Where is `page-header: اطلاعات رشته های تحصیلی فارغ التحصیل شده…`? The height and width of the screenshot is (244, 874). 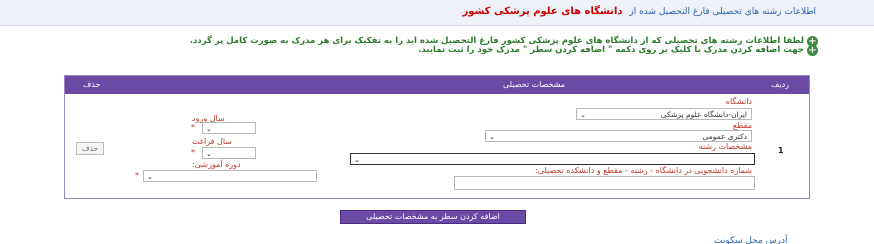
page-header: اطلاعات رشته های تحصیلی فارغ التحصیل شده… is located at coordinates (437, 13).